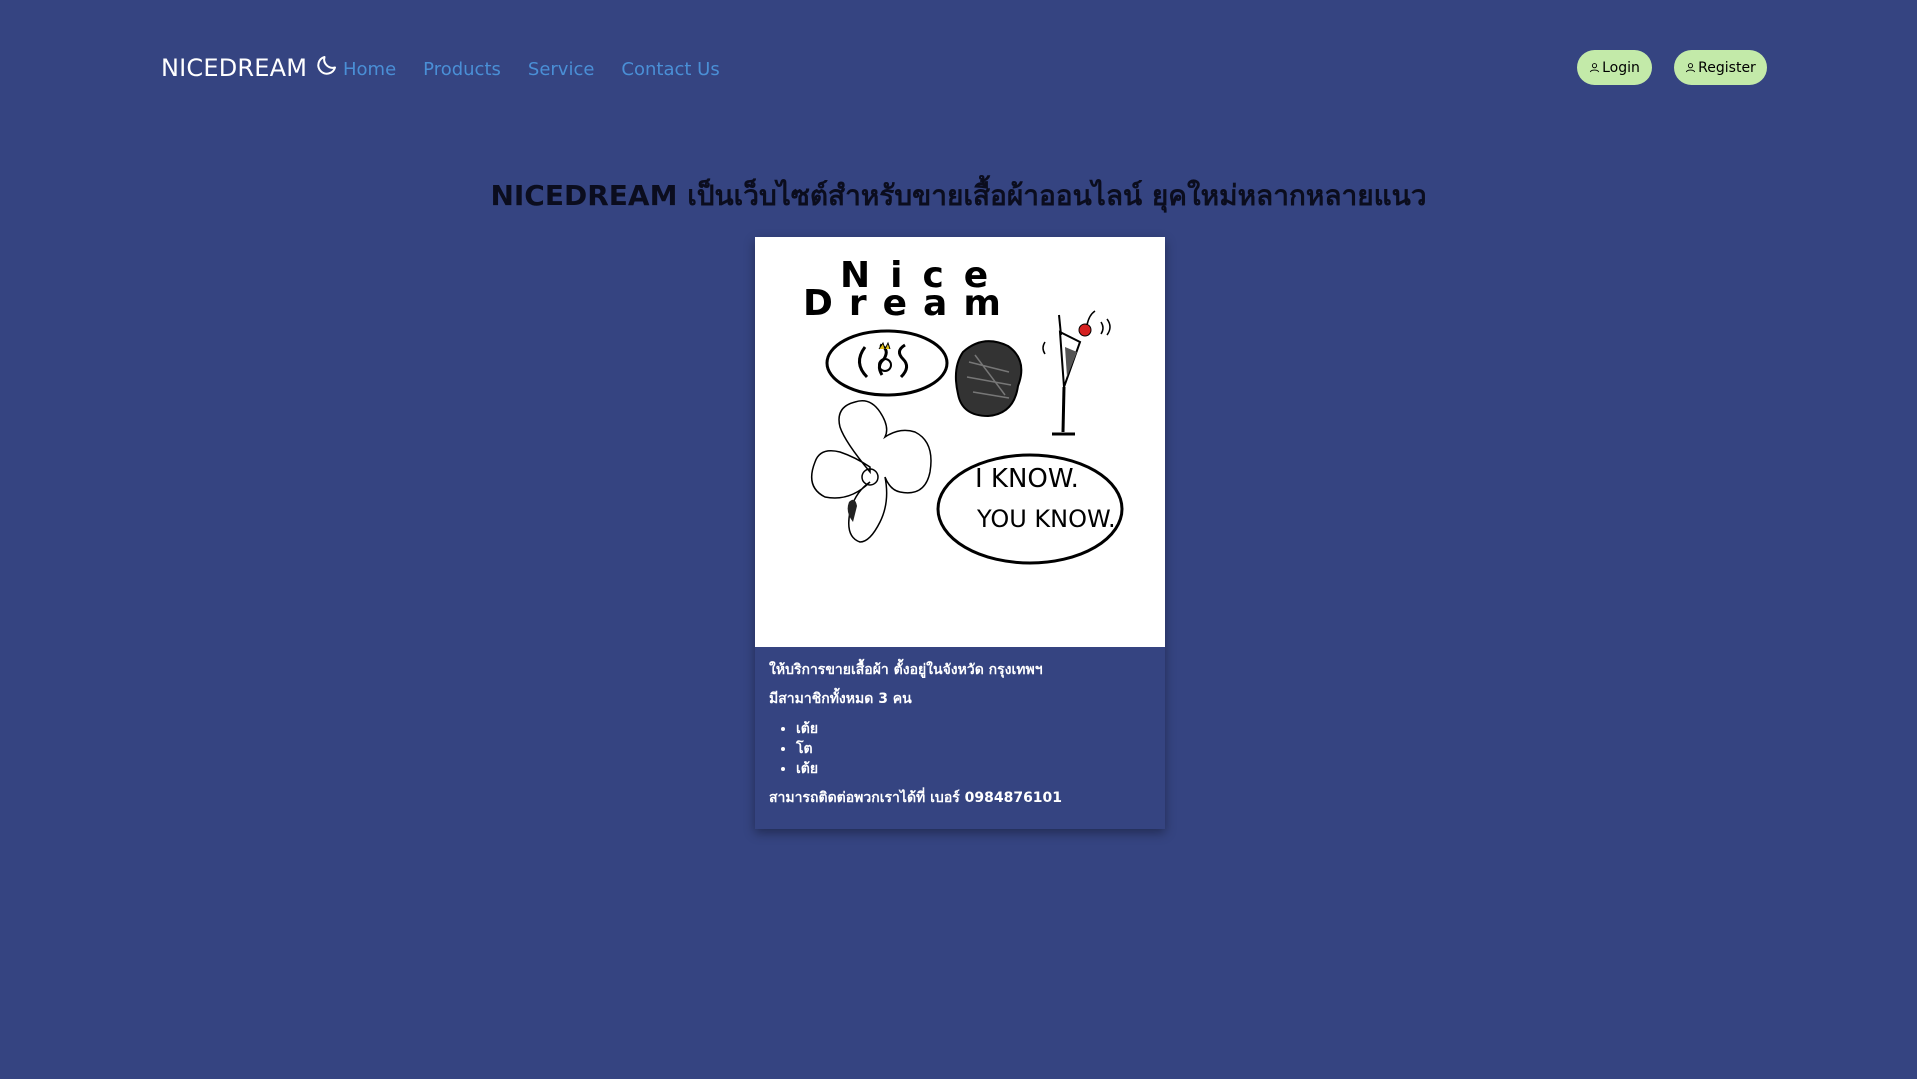  What do you see at coordinates (840, 699) in the screenshot?
I see `card-members-text: มีสามาชิกทั้งหมด 3 คน` at bounding box center [840, 699].